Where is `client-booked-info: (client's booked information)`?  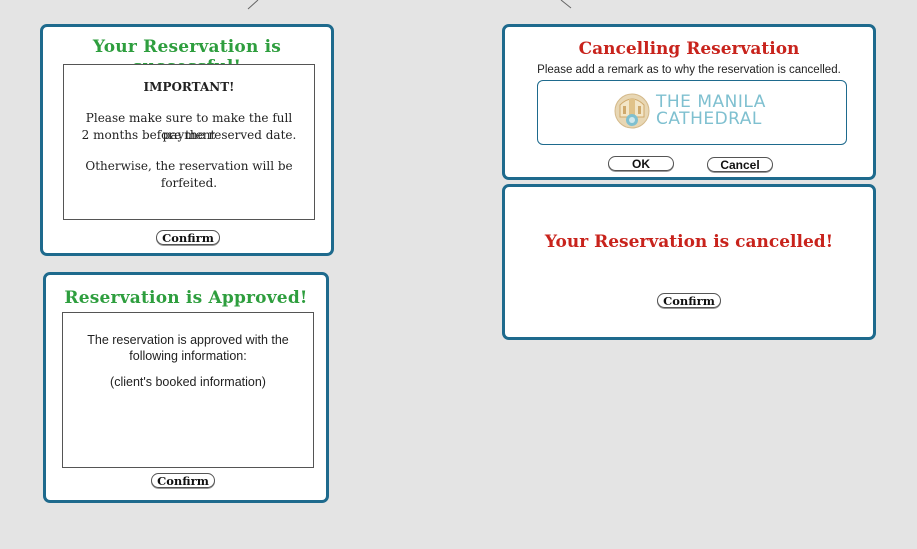 client-booked-info: (client's booked information) is located at coordinates (188, 382).